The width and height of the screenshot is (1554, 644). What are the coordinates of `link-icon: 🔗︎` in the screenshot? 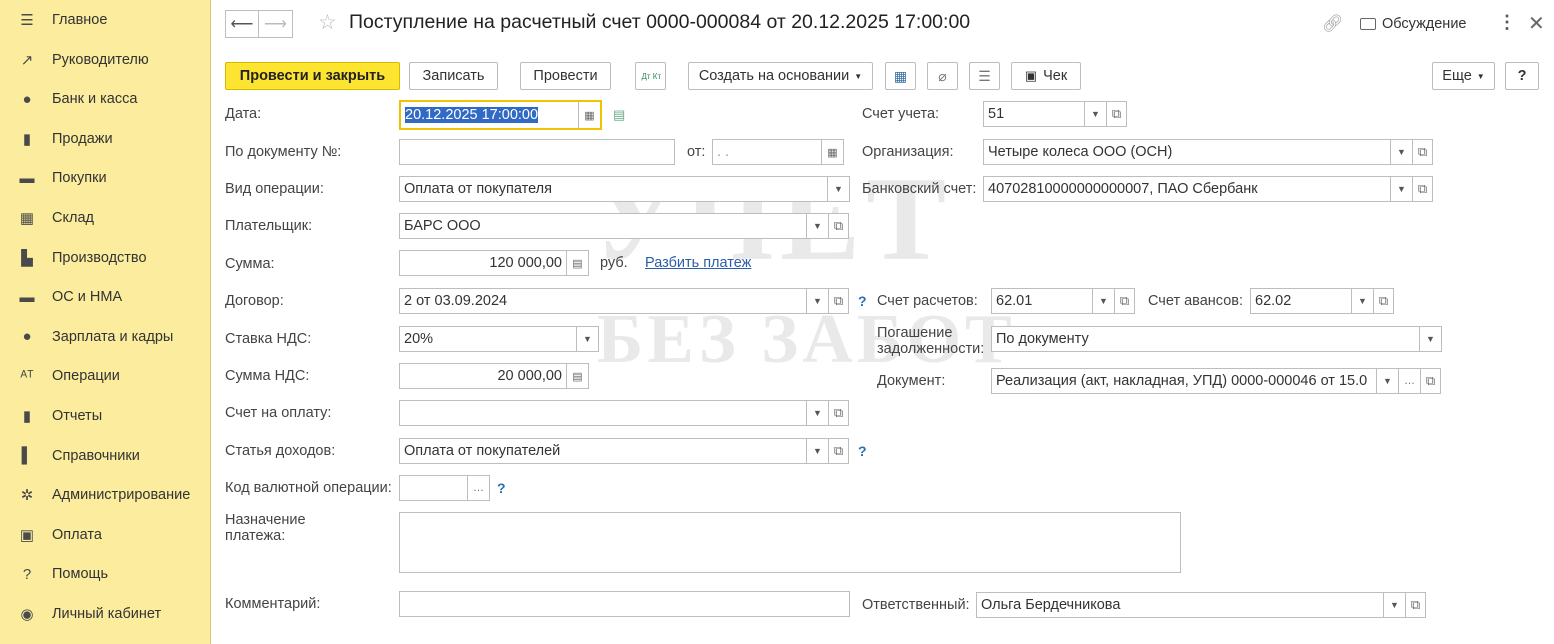 It's located at (1333, 24).